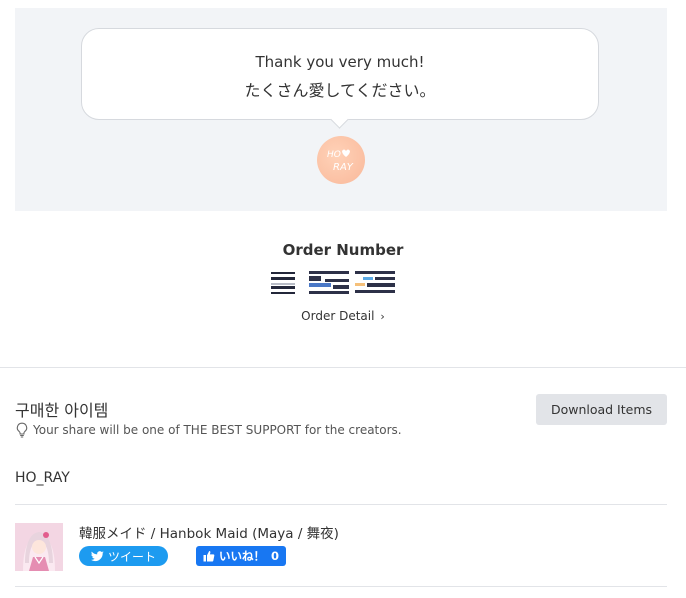 The image size is (686, 598). What do you see at coordinates (343, 250) in the screenshot?
I see `order-number-title: Order Number` at bounding box center [343, 250].